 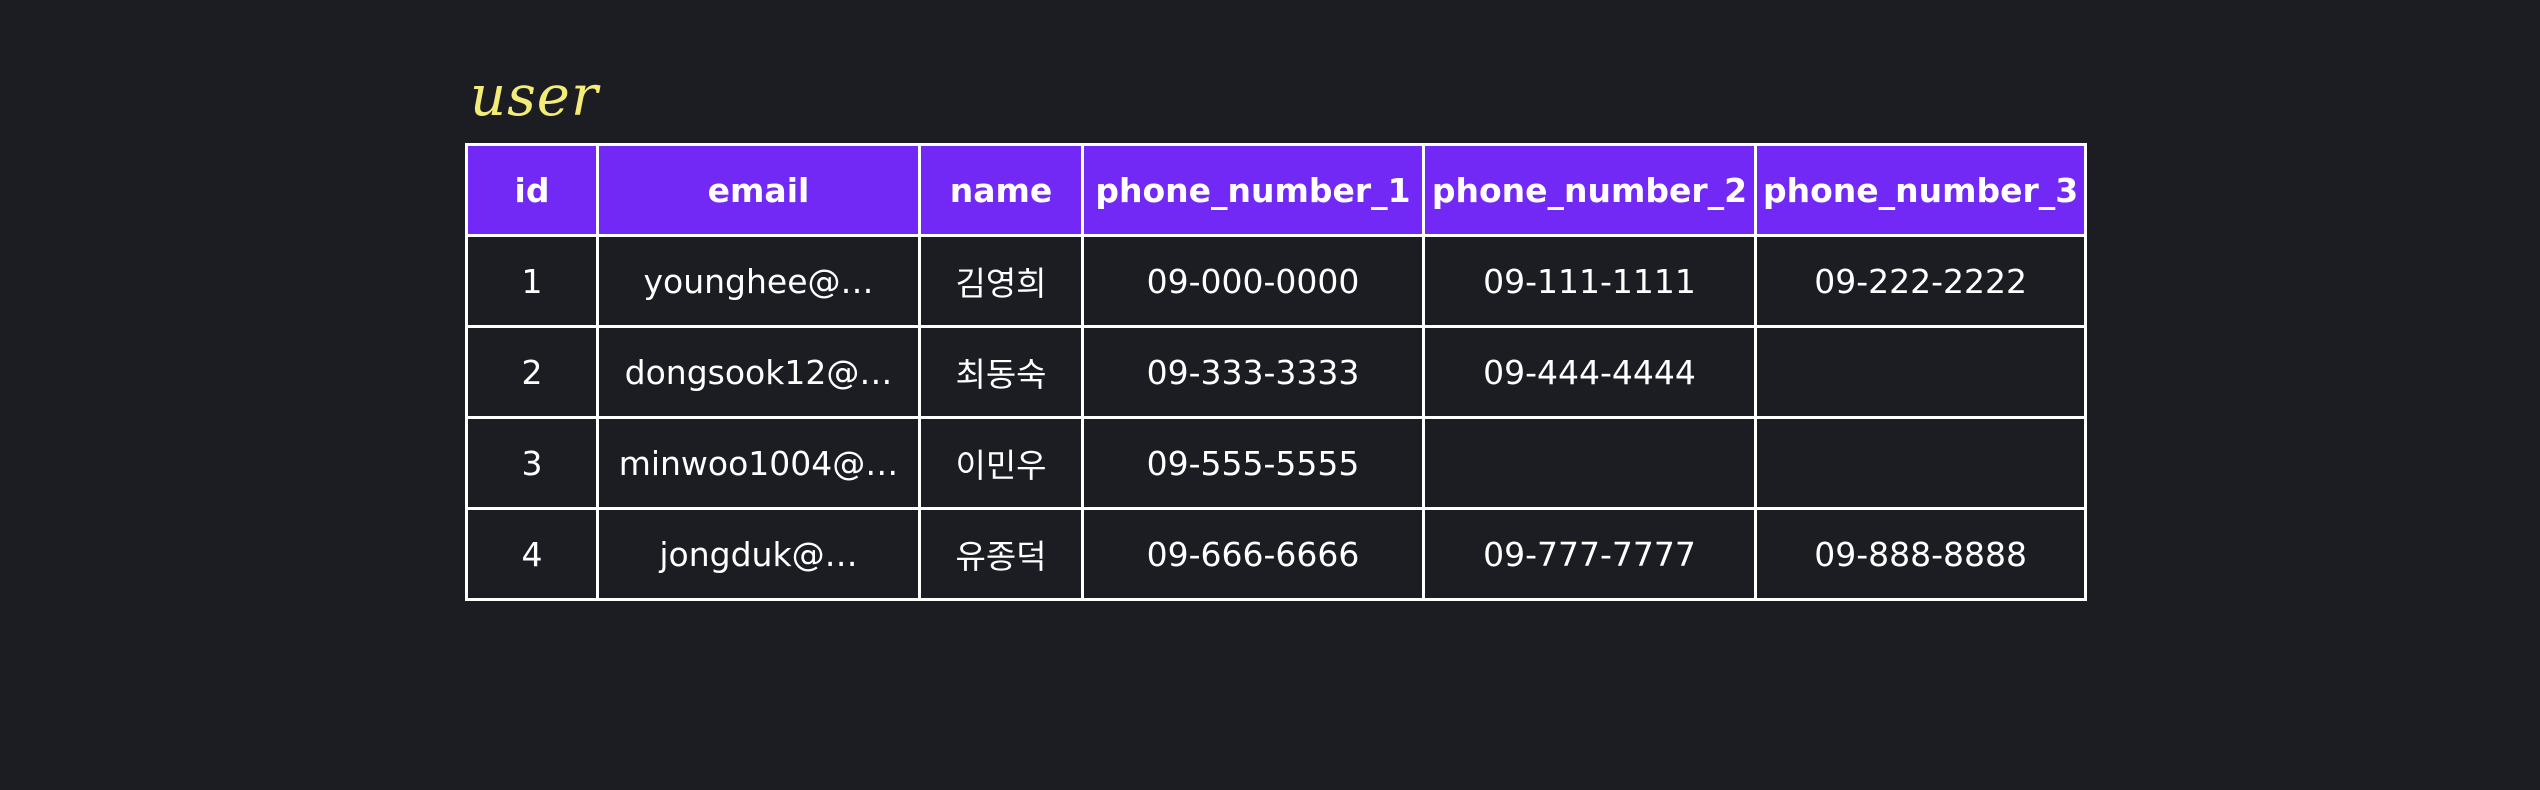 I want to click on cell-name: 김영희, so click(x=1001, y=281).